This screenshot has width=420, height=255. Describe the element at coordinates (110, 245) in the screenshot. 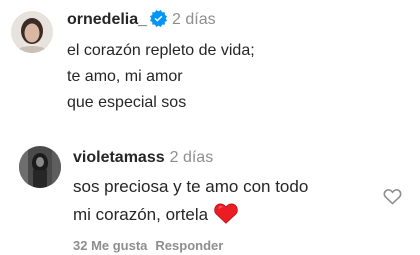

I see `likes-count: 32 Me gusta` at that location.